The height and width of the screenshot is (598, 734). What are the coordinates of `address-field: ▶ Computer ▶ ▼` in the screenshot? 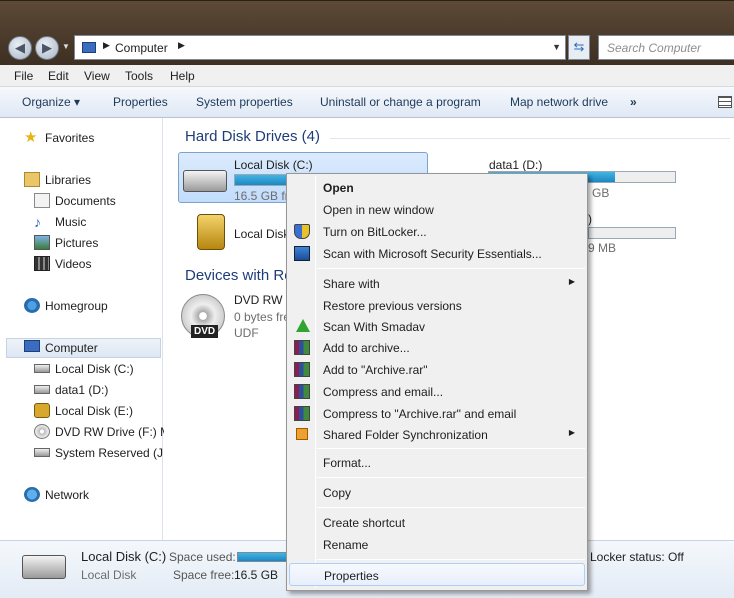 It's located at (320, 47).